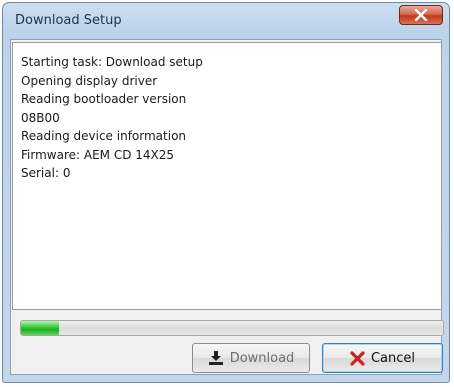  I want to click on progress-bar-fill, so click(40, 328).